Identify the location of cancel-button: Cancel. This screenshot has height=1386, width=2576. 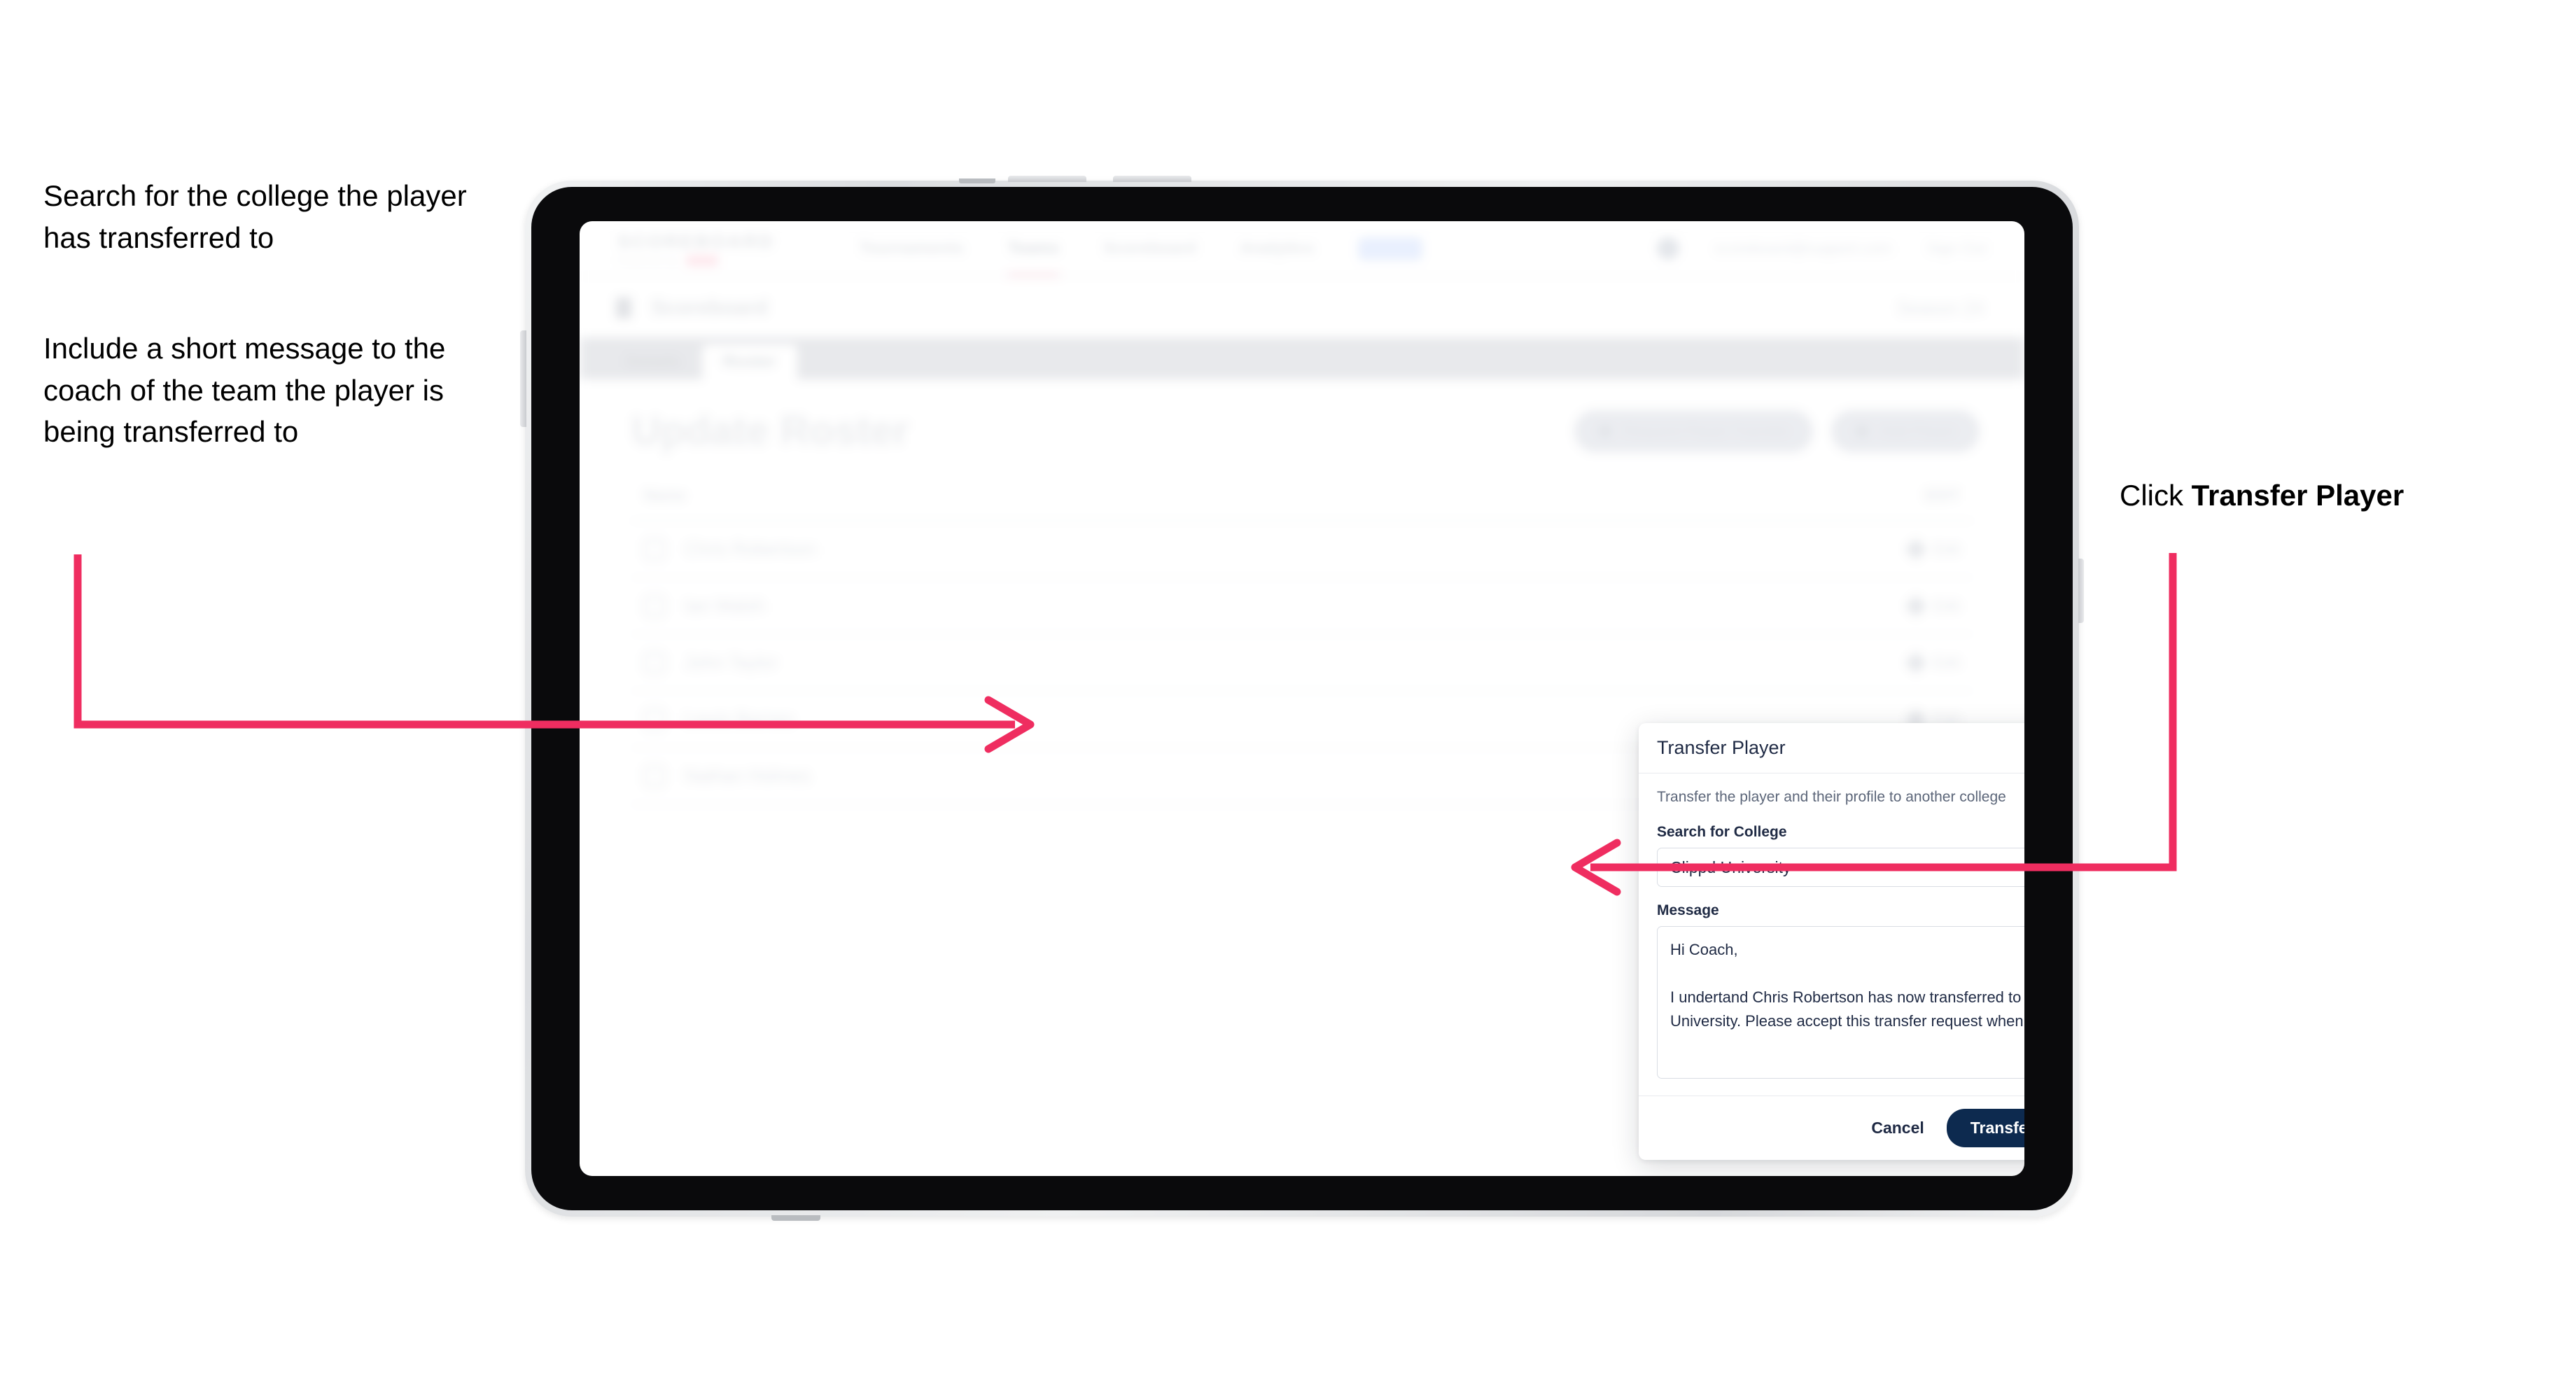
(1897, 1128).